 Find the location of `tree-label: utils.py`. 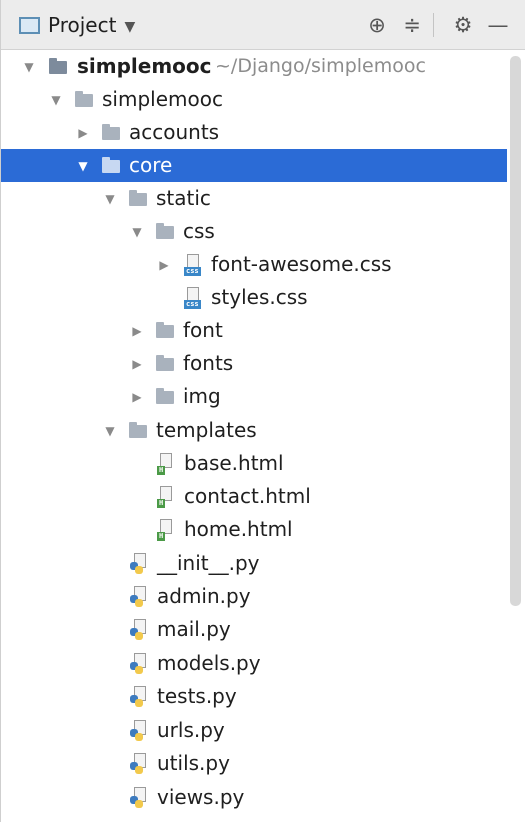

tree-label: utils.py is located at coordinates (193, 763).